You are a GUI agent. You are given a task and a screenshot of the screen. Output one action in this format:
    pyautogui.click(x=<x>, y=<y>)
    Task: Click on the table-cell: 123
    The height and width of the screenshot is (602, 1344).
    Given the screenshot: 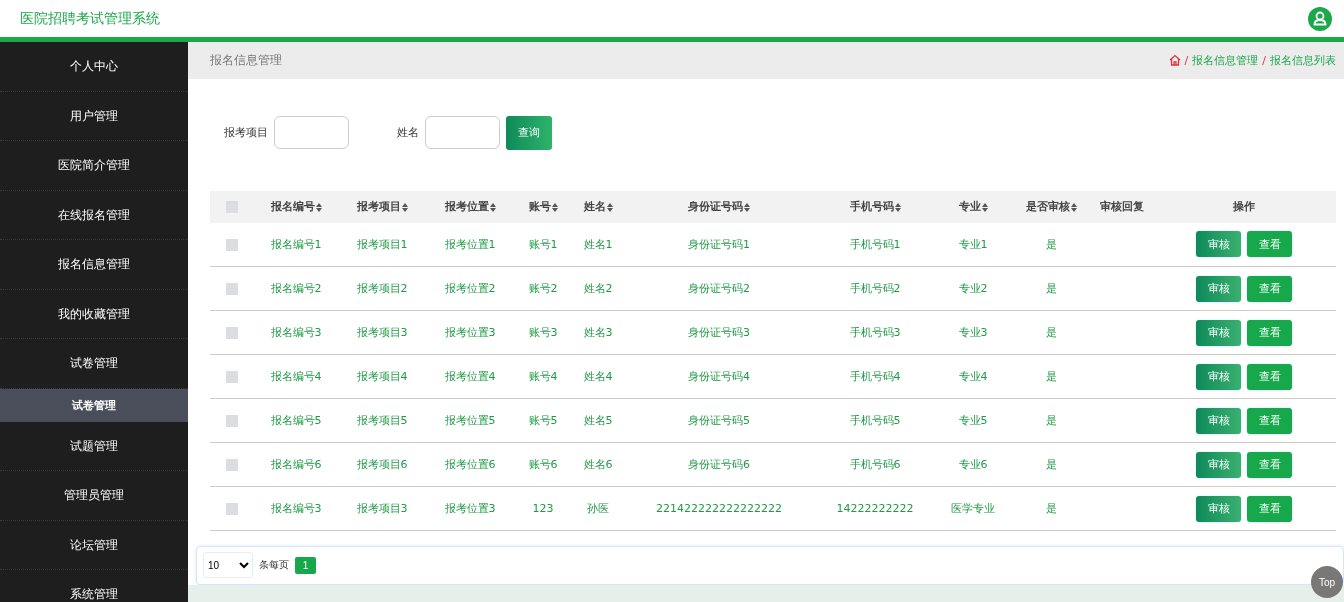 What is the action you would take?
    pyautogui.click(x=543, y=508)
    